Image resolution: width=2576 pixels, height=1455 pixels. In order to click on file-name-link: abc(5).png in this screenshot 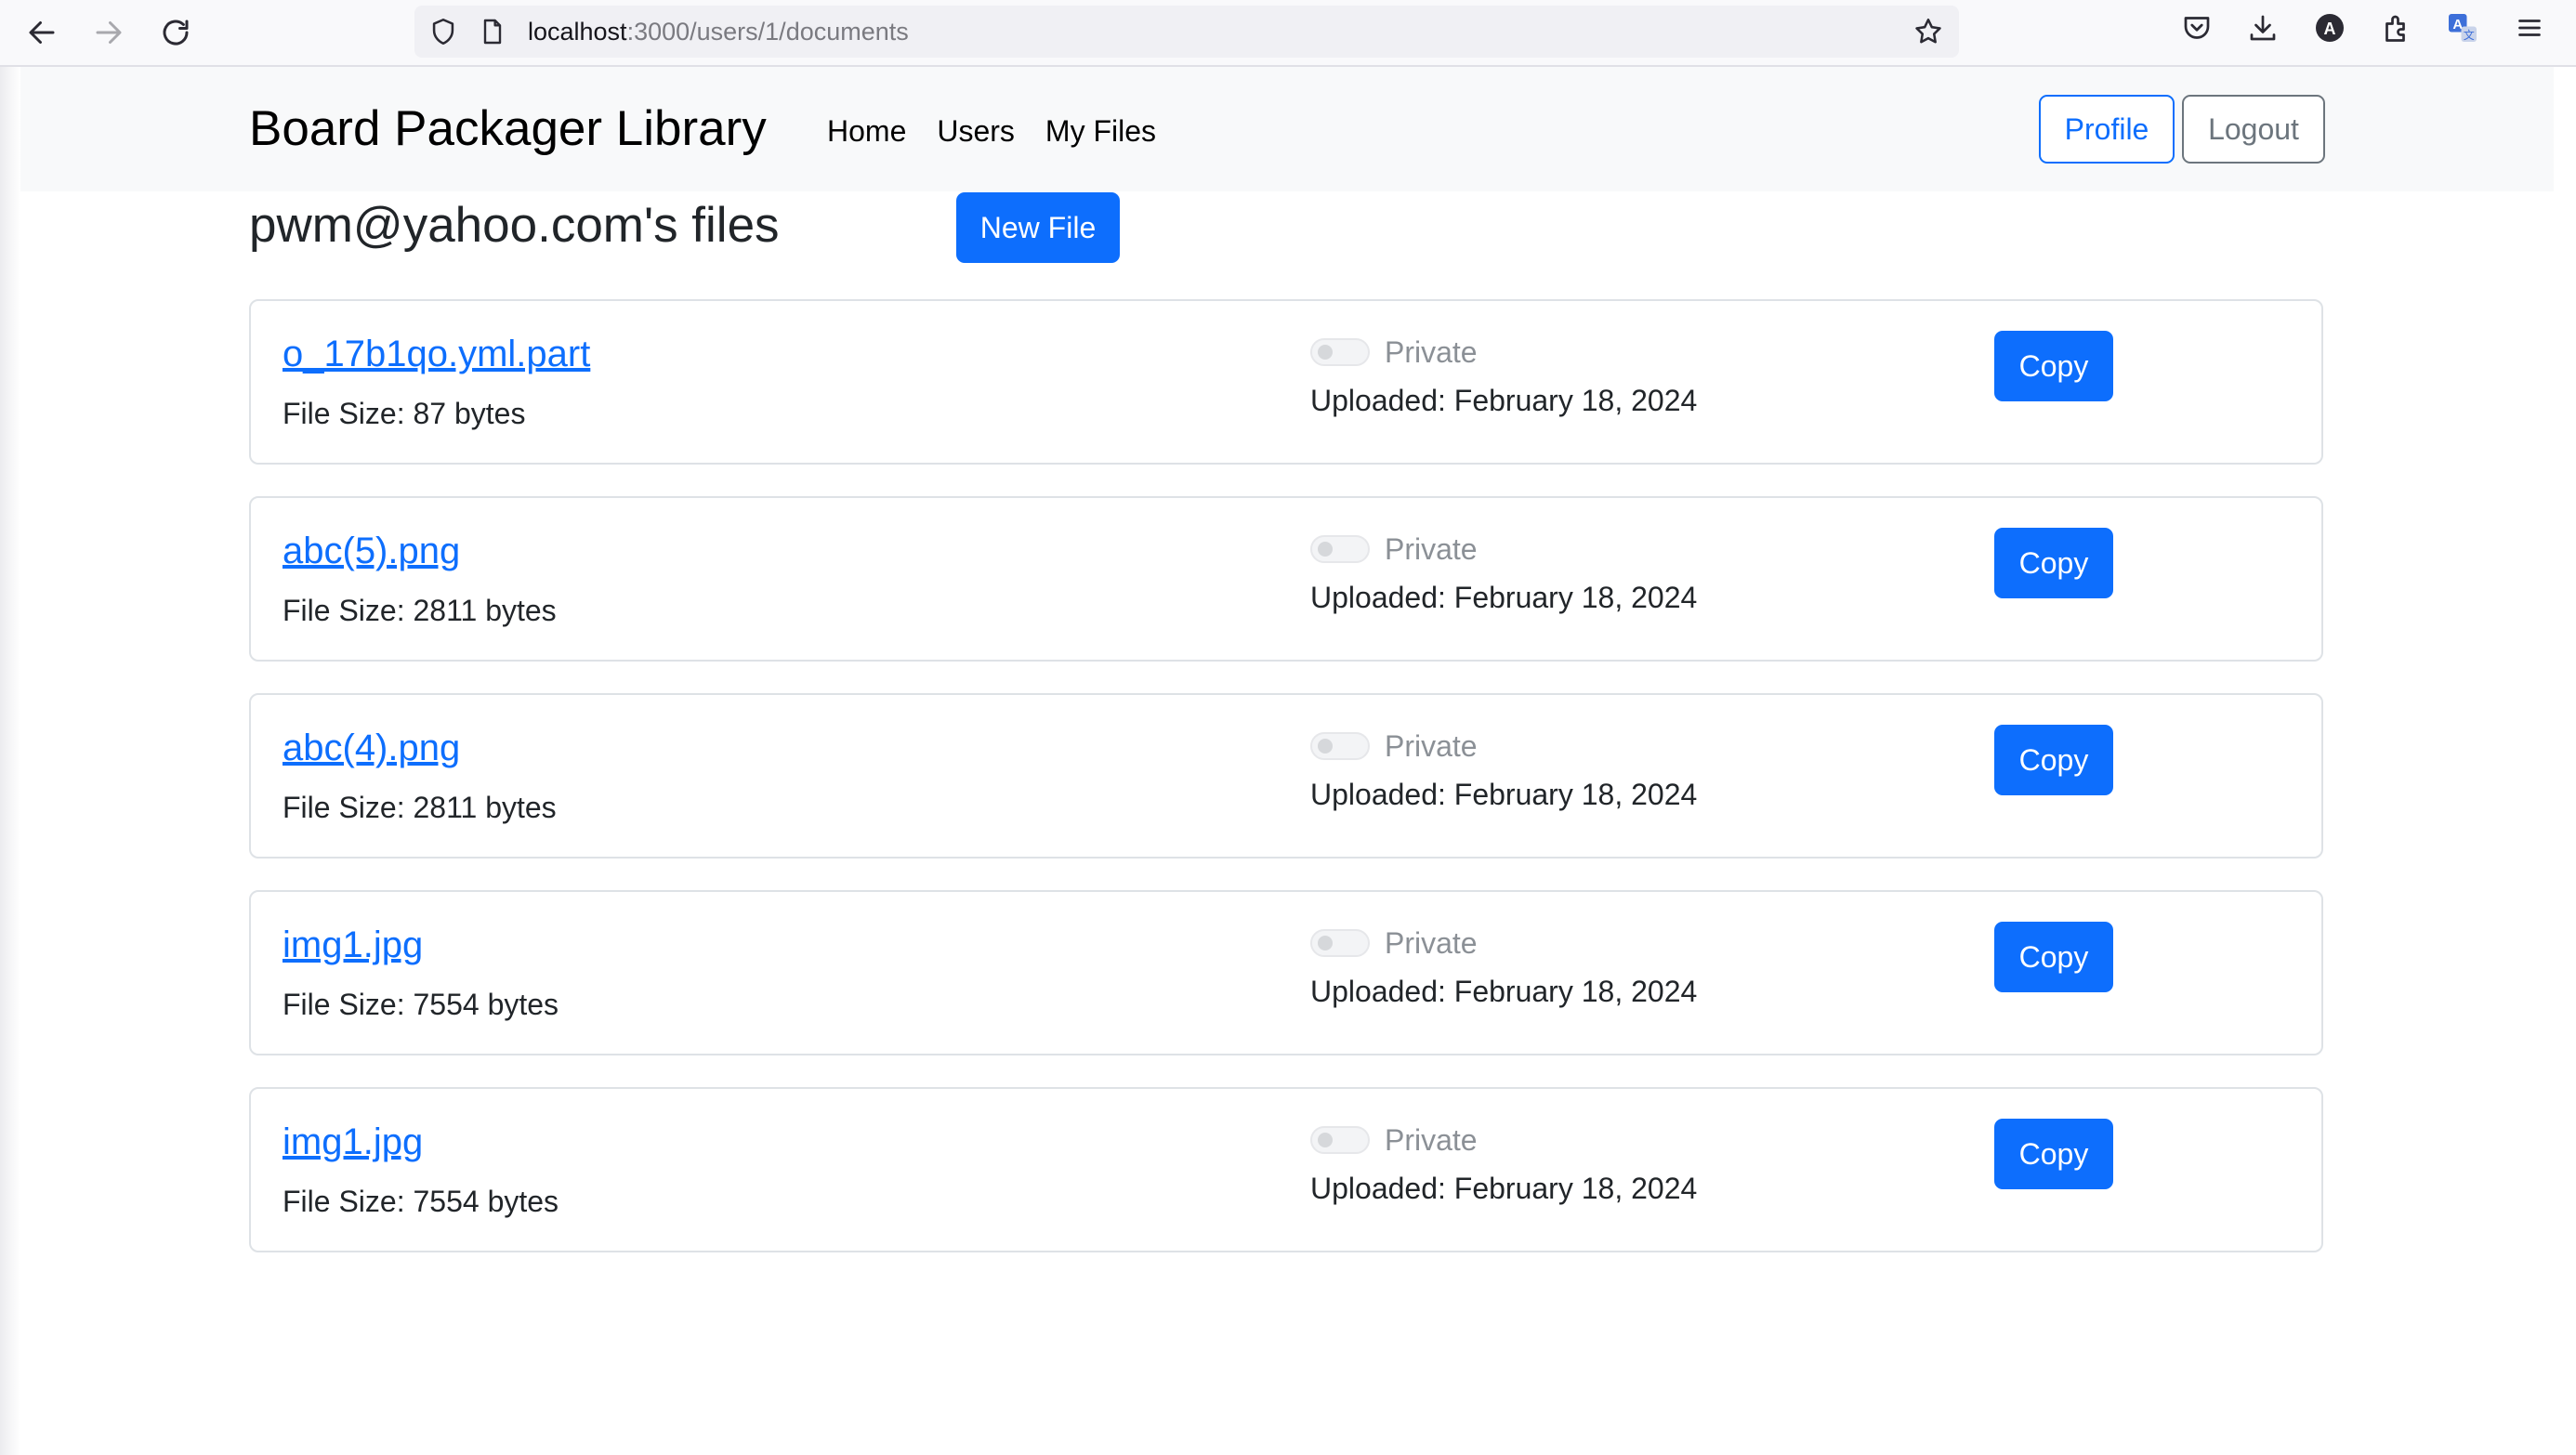, I will do `click(371, 551)`.